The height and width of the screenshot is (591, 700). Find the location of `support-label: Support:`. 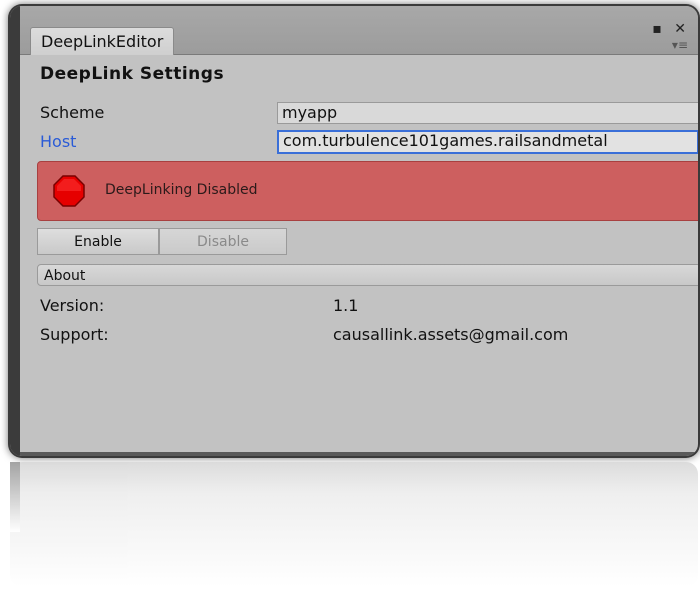

support-label: Support: is located at coordinates (74, 334).